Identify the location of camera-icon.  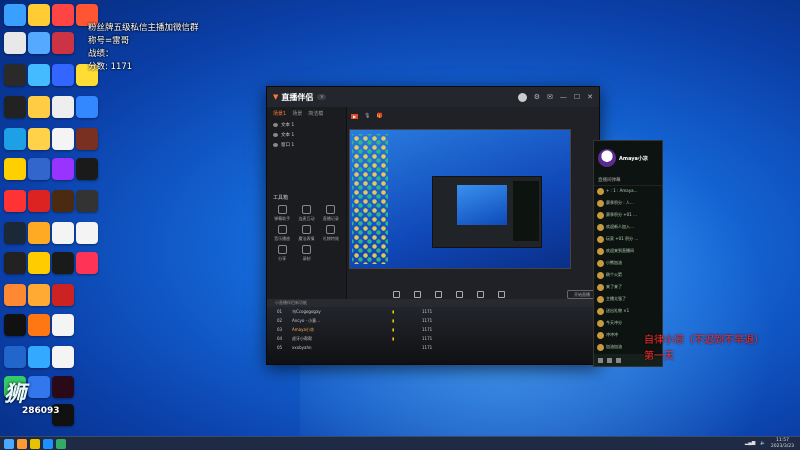
(417, 294).